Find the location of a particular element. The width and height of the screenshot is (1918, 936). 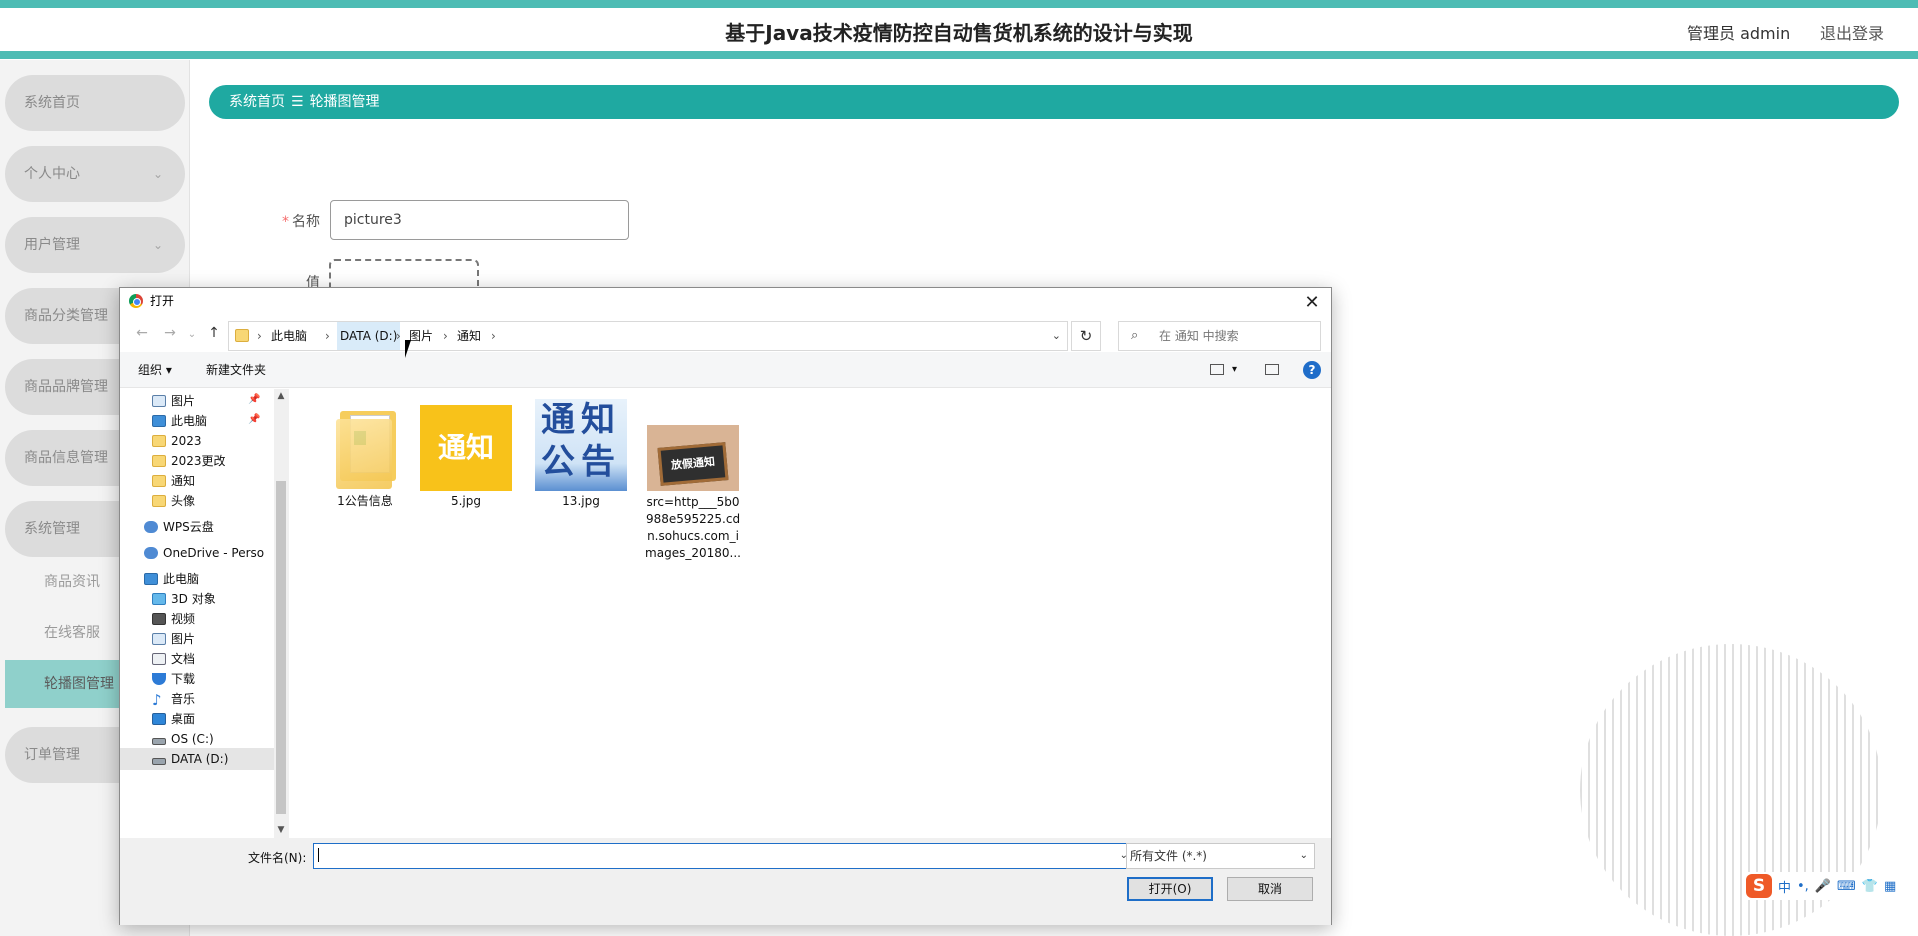

scroll-down-icon: ▼ is located at coordinates (281, 830).